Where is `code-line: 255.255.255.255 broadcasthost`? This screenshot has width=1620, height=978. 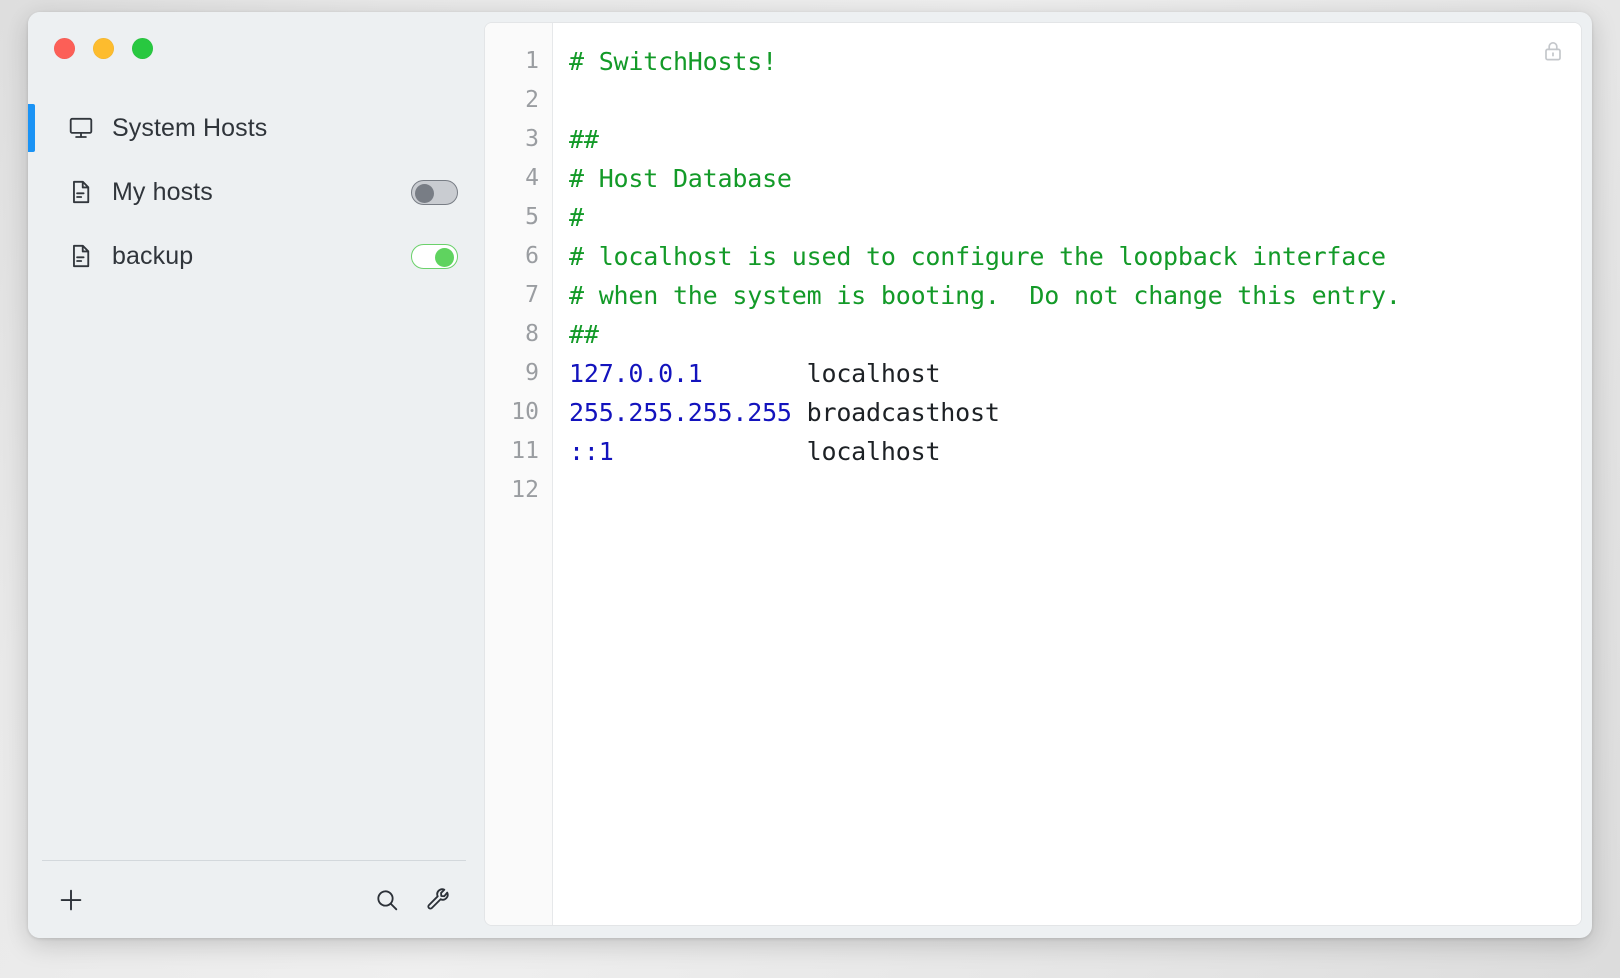 code-line: 255.255.255.255 broadcasthost is located at coordinates (1075, 412).